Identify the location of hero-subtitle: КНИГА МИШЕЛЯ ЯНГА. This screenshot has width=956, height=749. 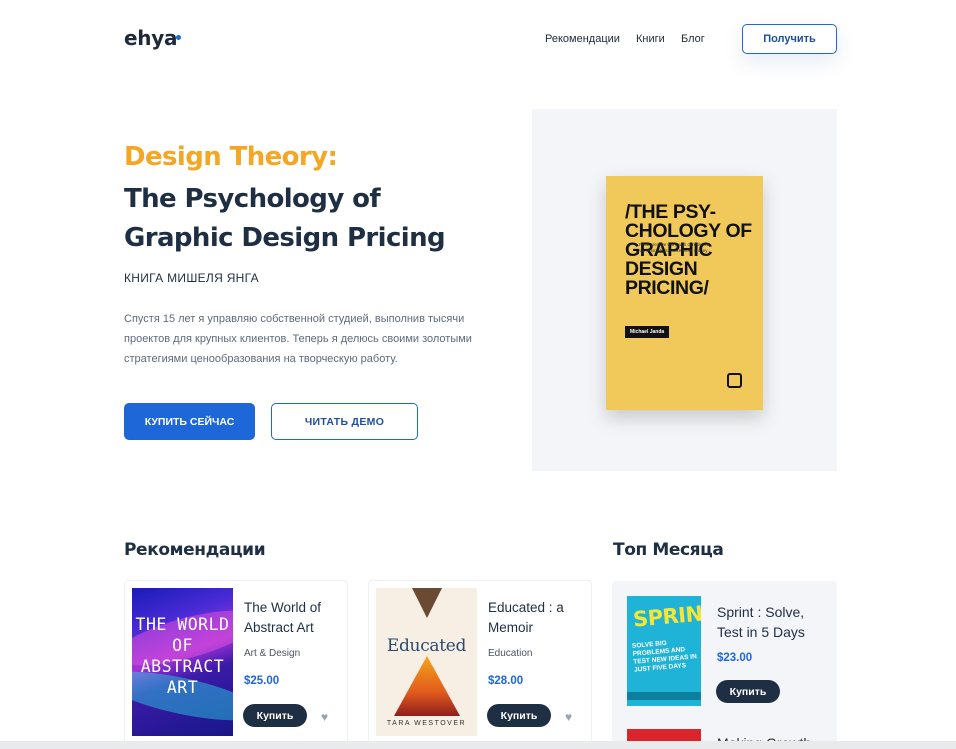
(191, 278).